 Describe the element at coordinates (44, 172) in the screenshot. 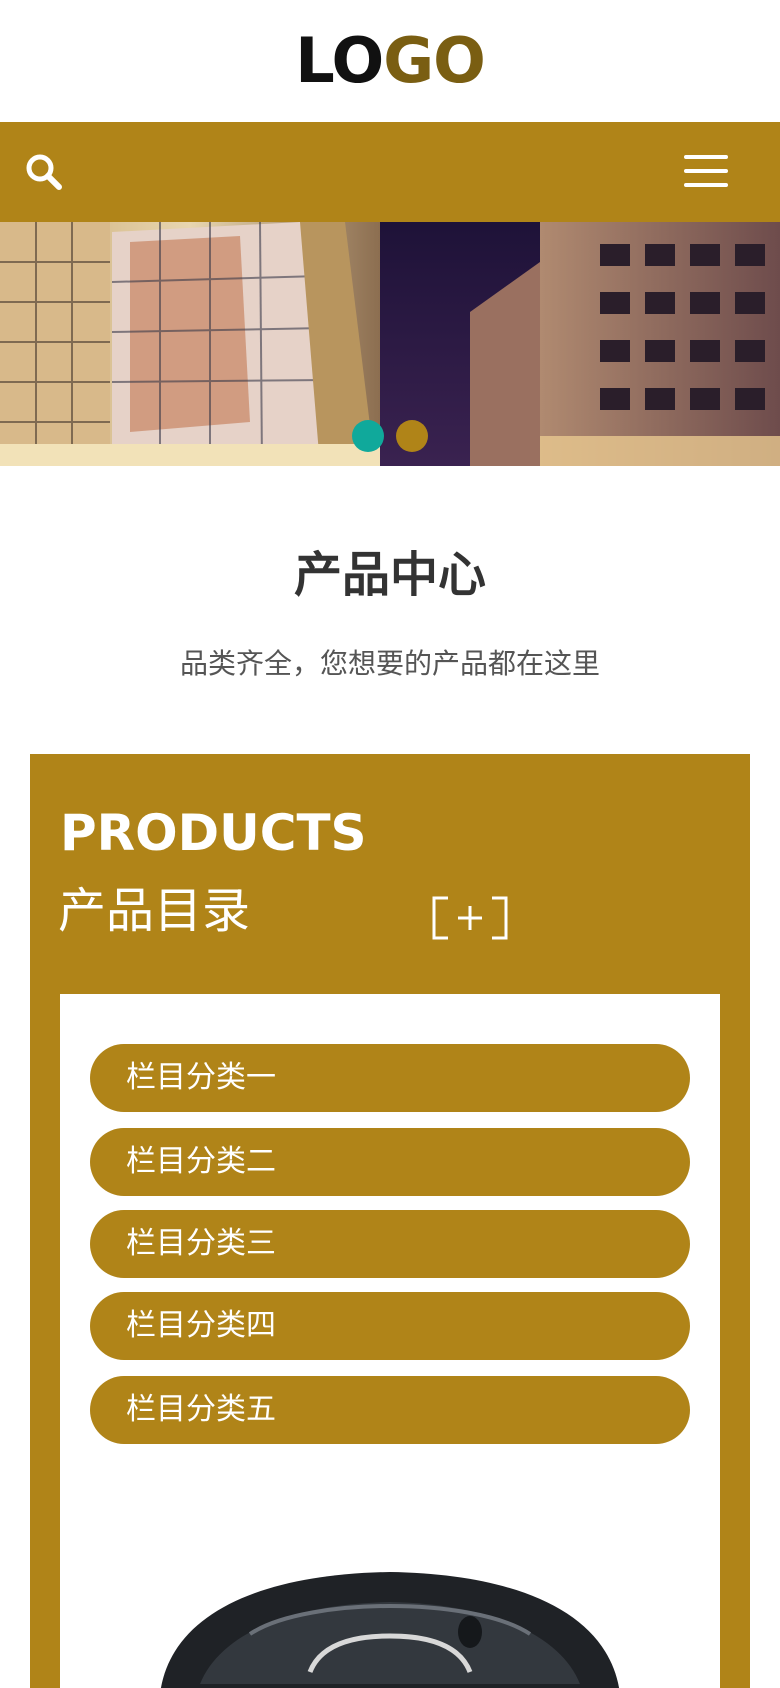

I see `search-icon` at that location.